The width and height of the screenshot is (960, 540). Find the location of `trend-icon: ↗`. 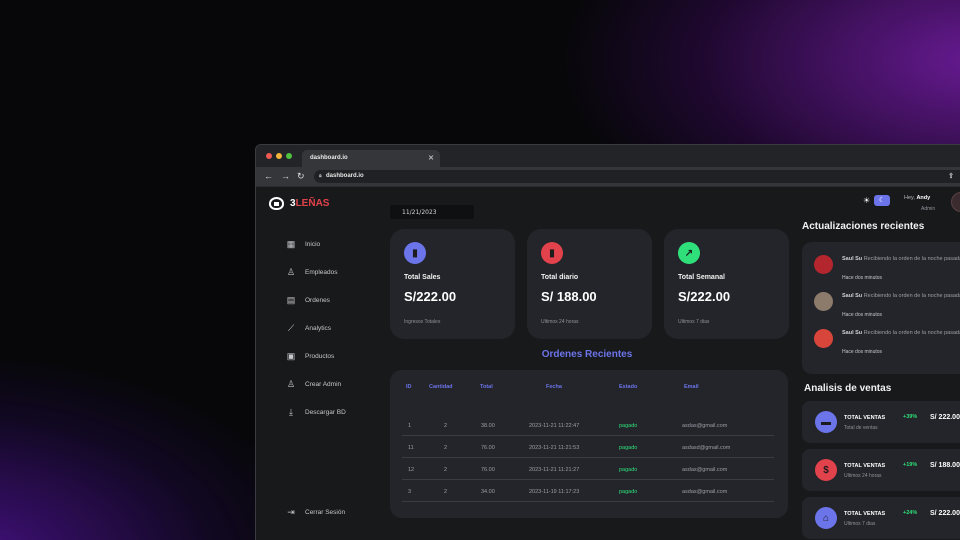

trend-icon: ↗ is located at coordinates (689, 253).